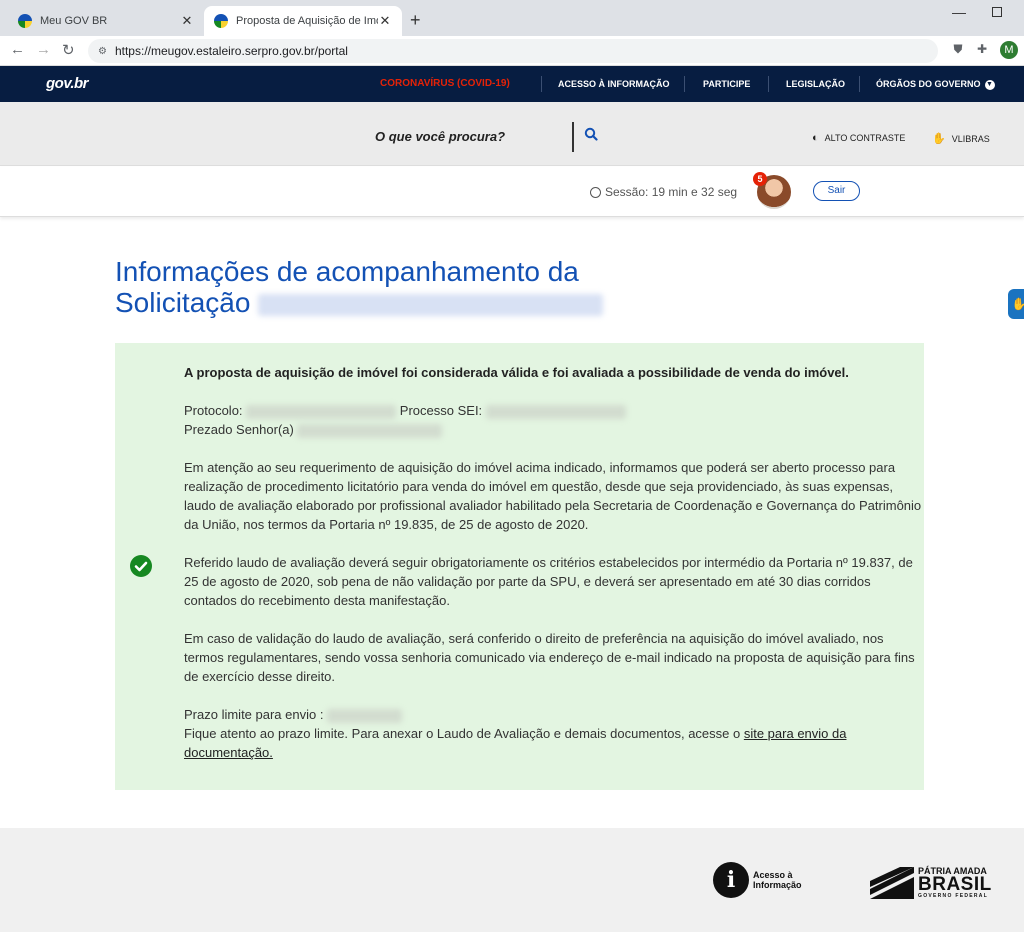 The width and height of the screenshot is (1024, 932). I want to click on info-icon: i, so click(731, 880).